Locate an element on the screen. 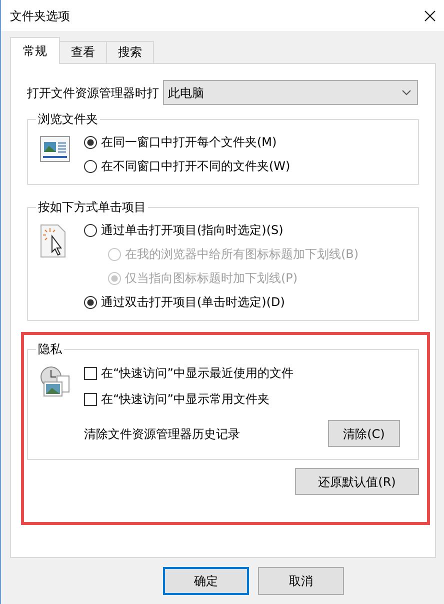  pointer-icon is located at coordinates (53, 241).